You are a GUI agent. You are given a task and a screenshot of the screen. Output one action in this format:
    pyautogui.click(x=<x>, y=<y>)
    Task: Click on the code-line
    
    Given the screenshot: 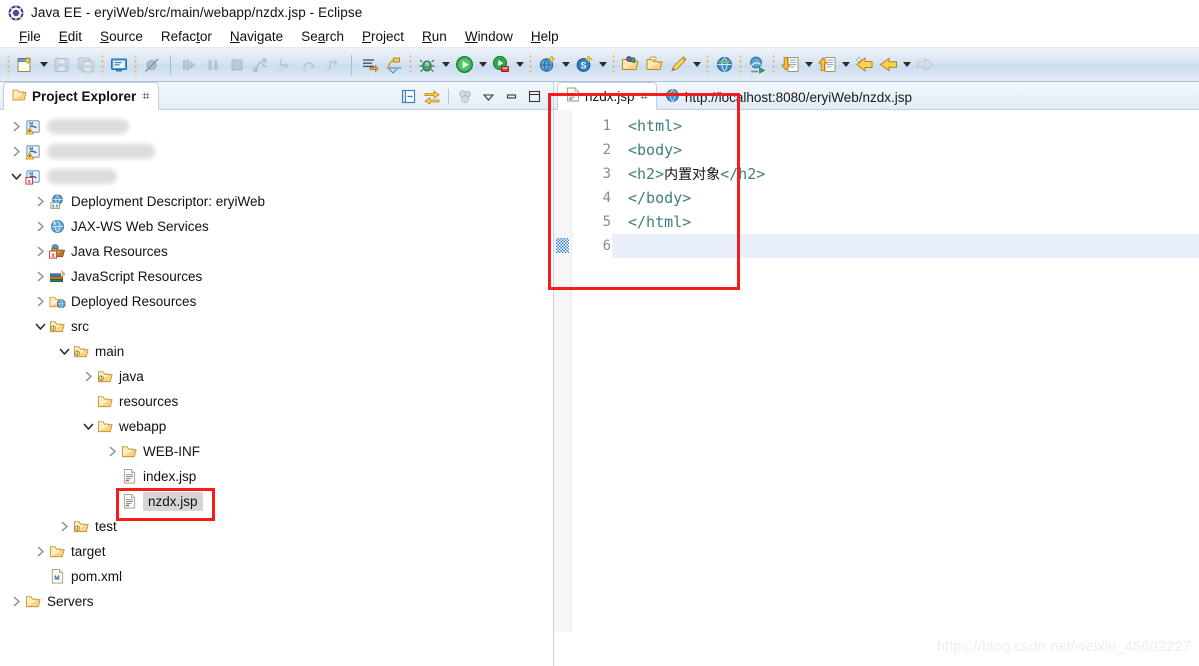 What is the action you would take?
    pyautogui.click(x=905, y=246)
    